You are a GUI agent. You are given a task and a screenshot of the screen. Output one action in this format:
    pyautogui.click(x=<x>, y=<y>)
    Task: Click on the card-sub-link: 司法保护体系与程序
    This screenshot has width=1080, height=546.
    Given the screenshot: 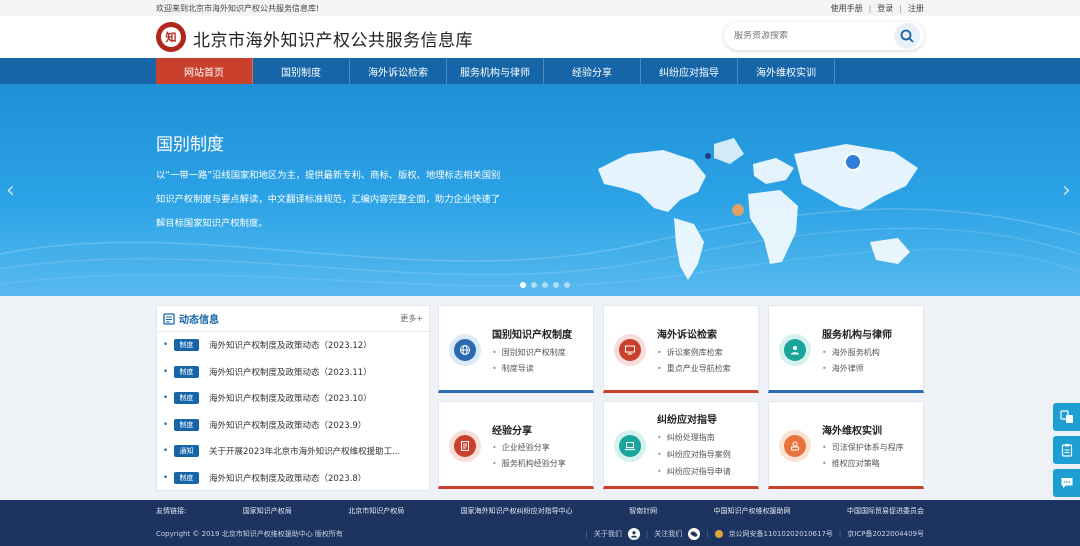 What is the action you would take?
    pyautogui.click(x=863, y=447)
    